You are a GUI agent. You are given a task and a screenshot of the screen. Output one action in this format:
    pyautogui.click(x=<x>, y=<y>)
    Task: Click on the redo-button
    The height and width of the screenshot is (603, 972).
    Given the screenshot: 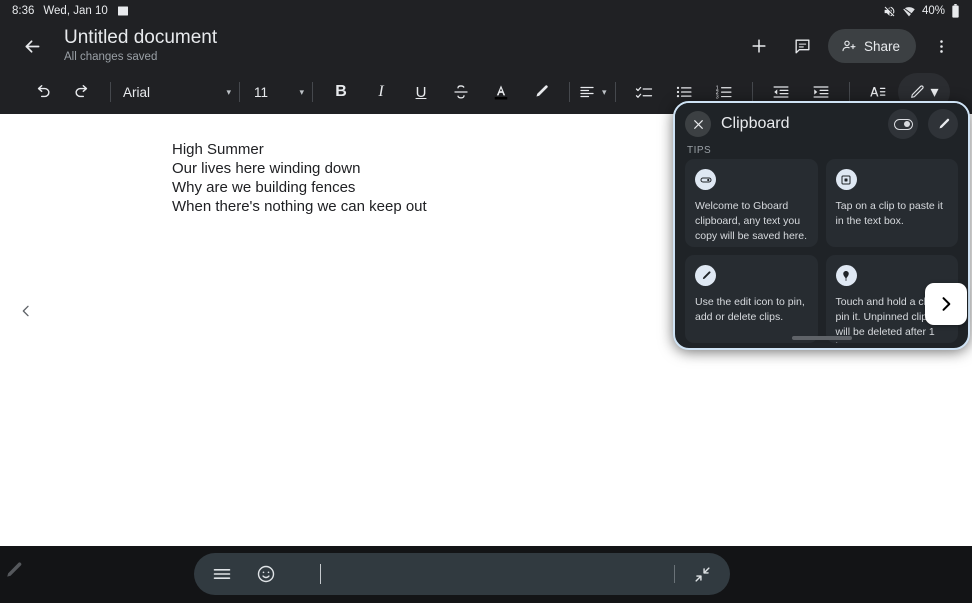 What is the action you would take?
    pyautogui.click(x=82, y=92)
    